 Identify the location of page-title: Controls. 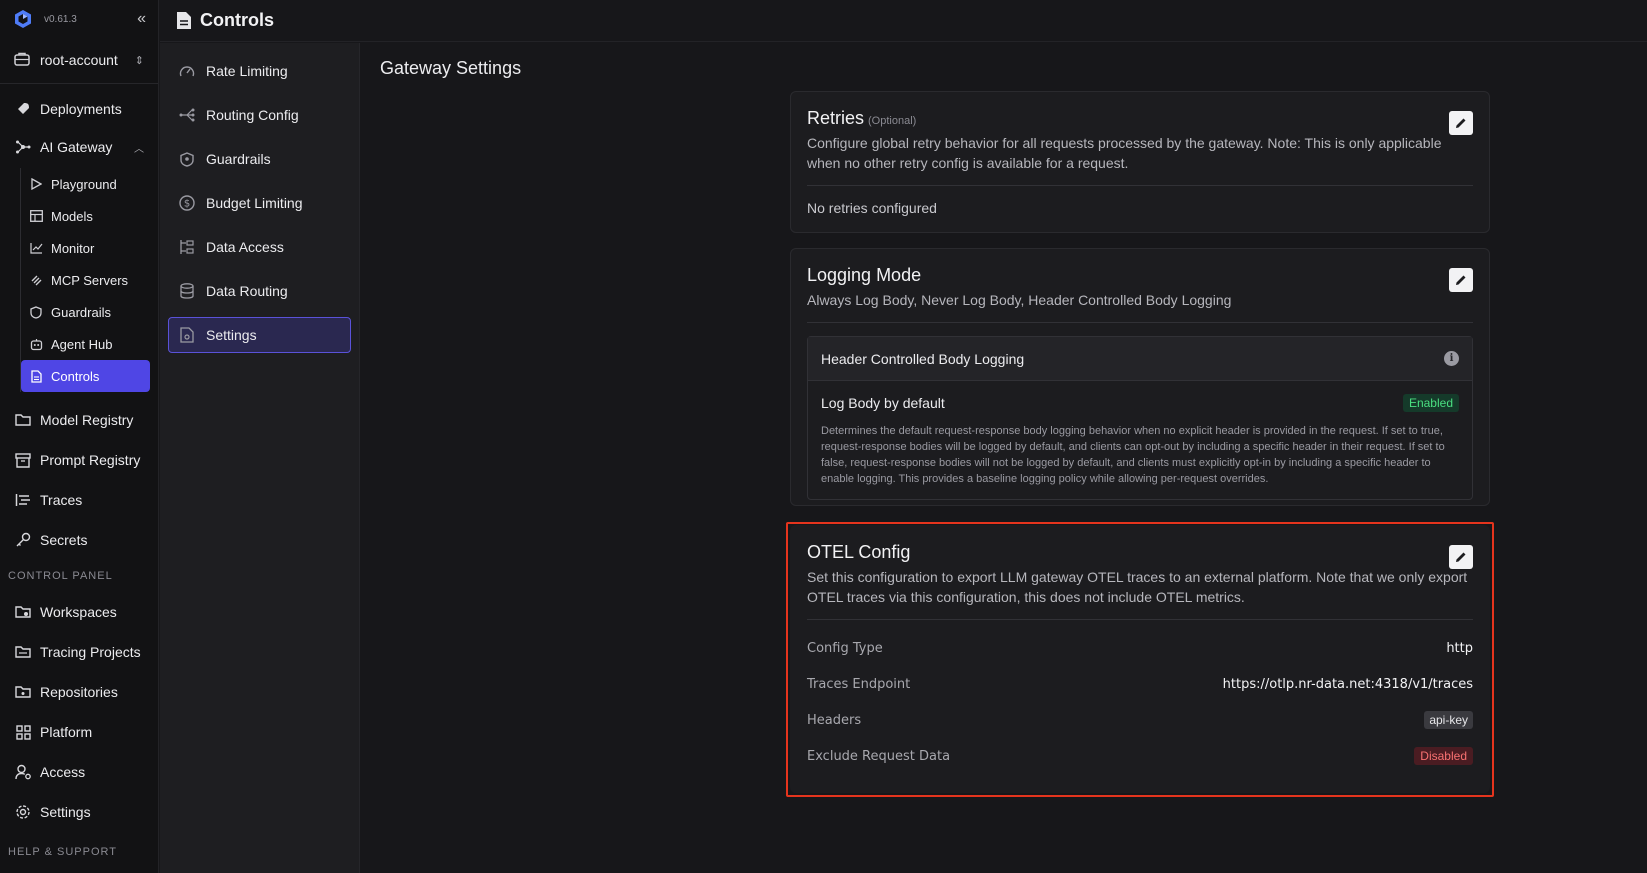
(237, 20).